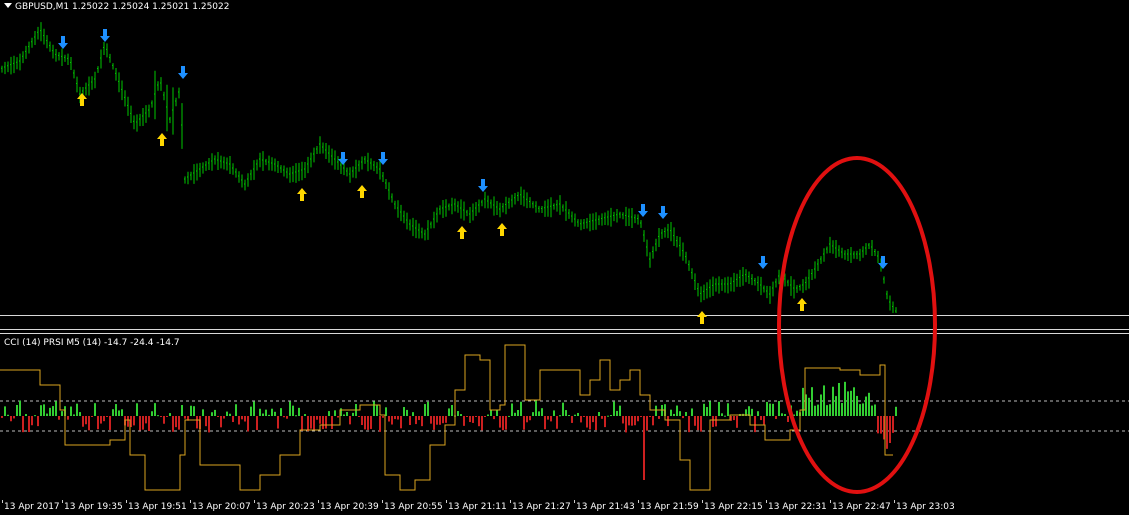 Image resolution: width=1129 pixels, height=515 pixels. What do you see at coordinates (605, 507) in the screenshot?
I see `time-axis-label: 13 Apr 21:43` at bounding box center [605, 507].